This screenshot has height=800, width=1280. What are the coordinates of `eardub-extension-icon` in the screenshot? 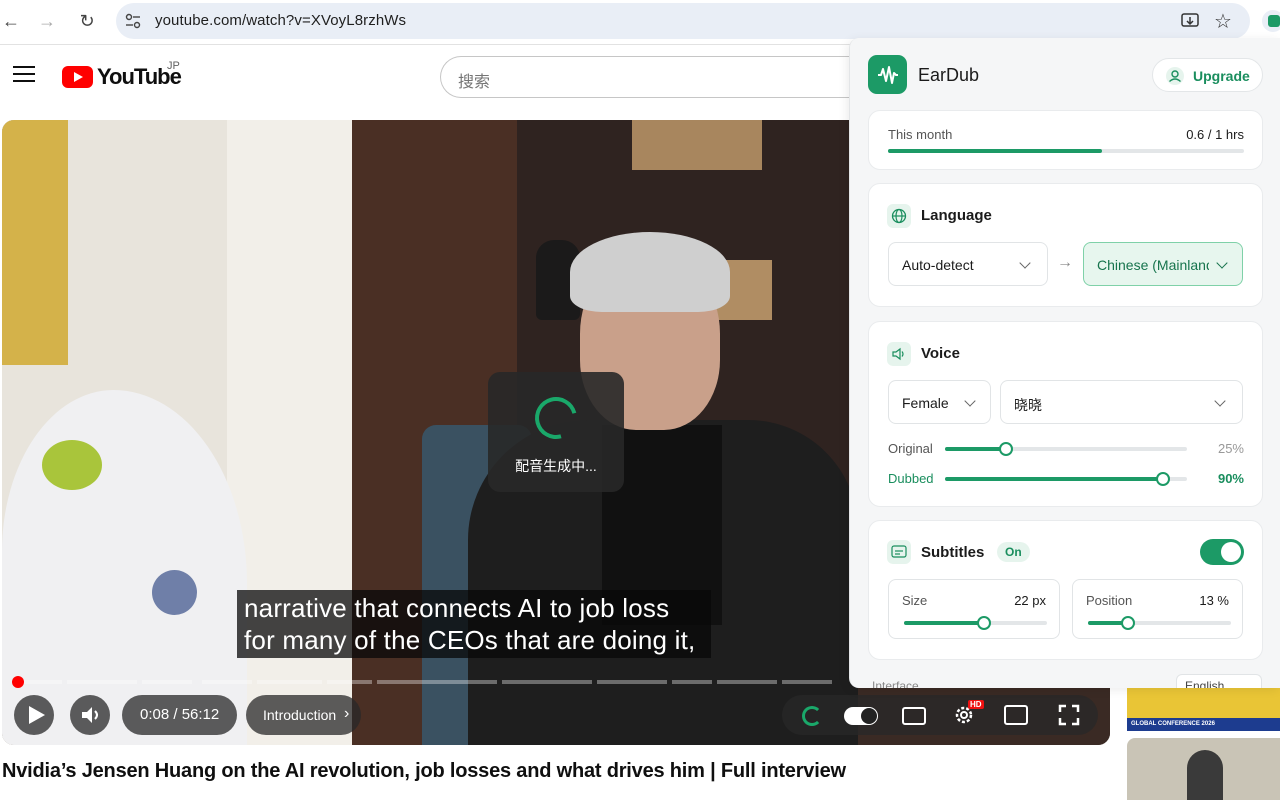 It's located at (1274, 21).